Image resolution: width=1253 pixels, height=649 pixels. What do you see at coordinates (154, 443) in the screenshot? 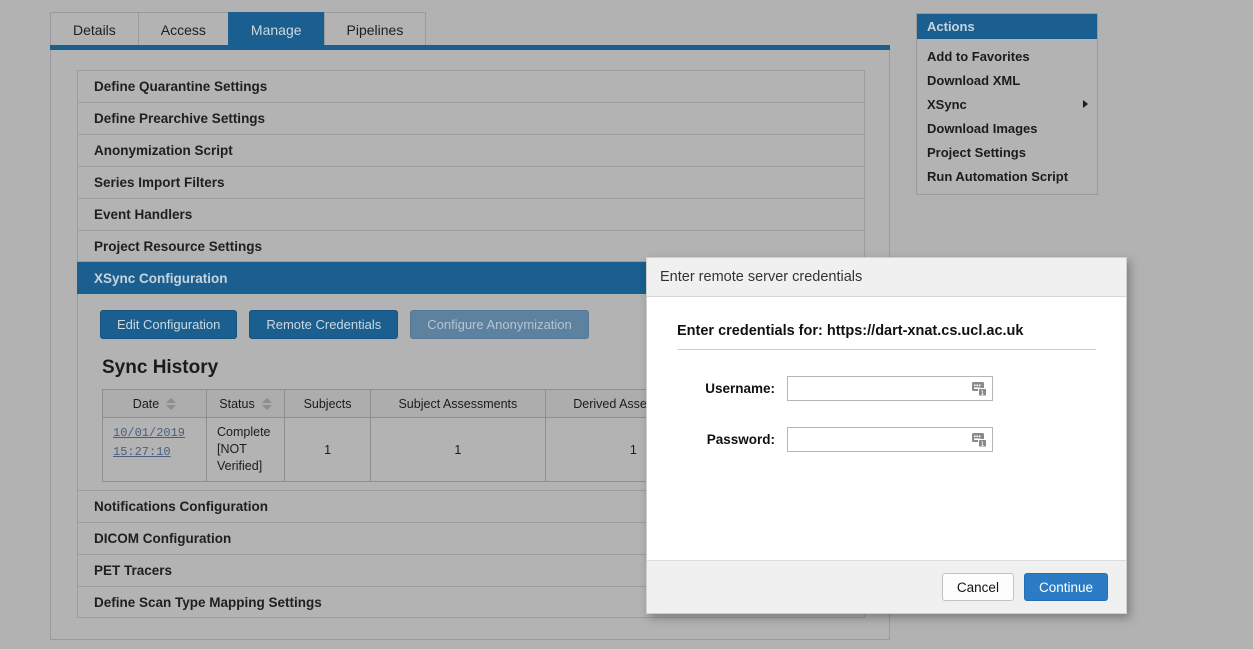
I see `sync-date-link: 10/01/2019 15:27:10` at bounding box center [154, 443].